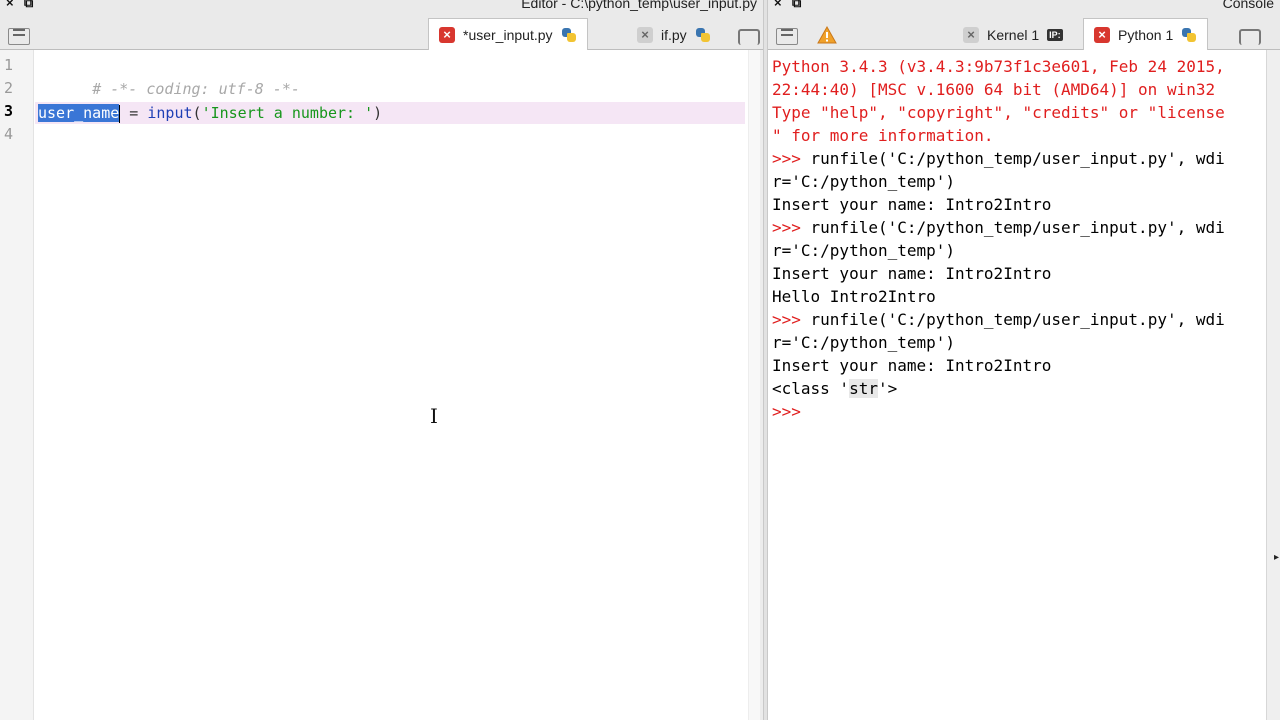 The image size is (1280, 720). I want to click on tab-label: if.py, so click(674, 34).